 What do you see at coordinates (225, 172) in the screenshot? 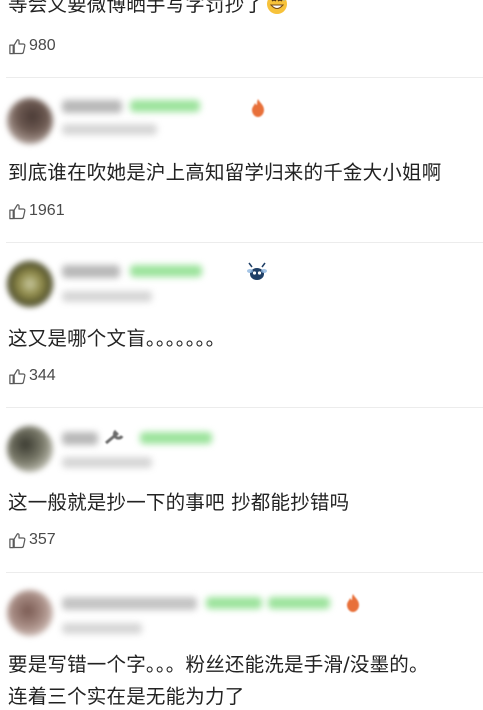
I see `comment-text: 到底谁在吹她是沪上高知留学归来的千金大小姐啊` at bounding box center [225, 172].